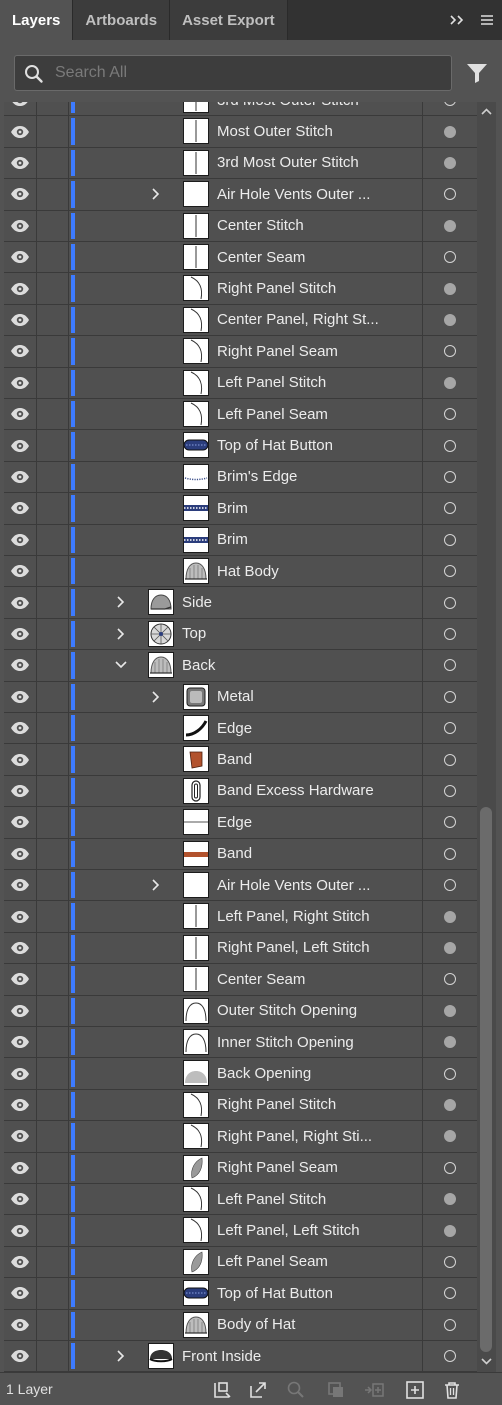 The width and height of the screenshot is (502, 1405). What do you see at coordinates (256, 1325) in the screenshot?
I see `layer-name: Body of Hat` at bounding box center [256, 1325].